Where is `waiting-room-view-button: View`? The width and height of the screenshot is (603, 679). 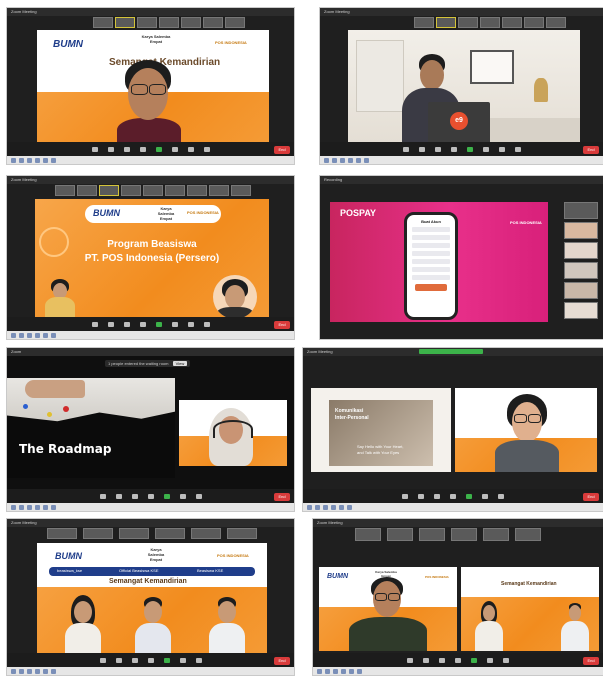
waiting-room-view-button: View is located at coordinates (180, 363).